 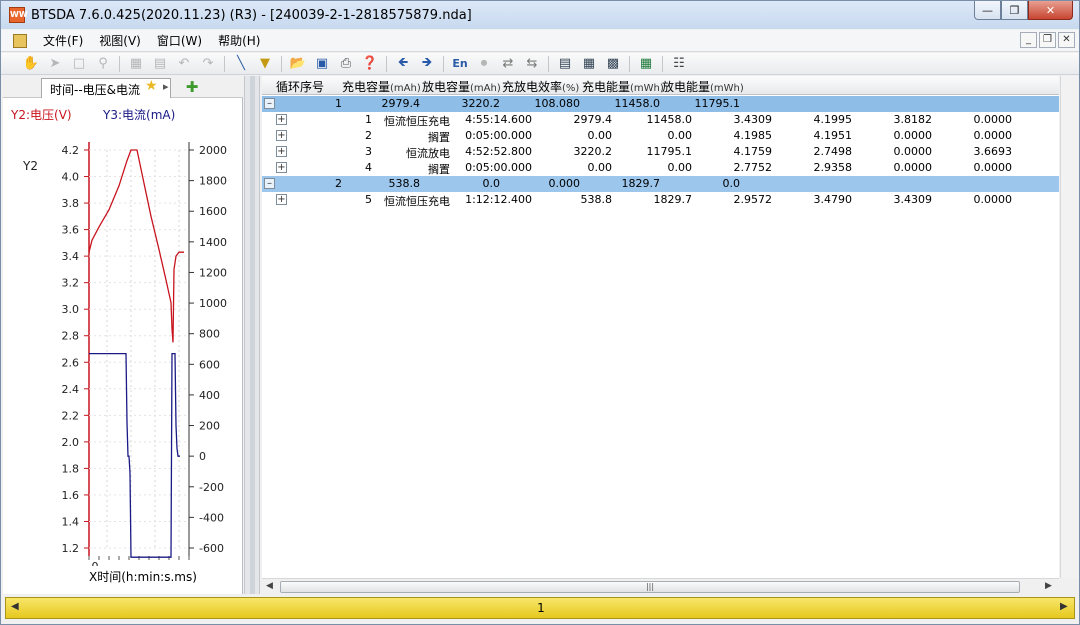 I want to click on step-value-5: 0.0000, so click(x=913, y=135).